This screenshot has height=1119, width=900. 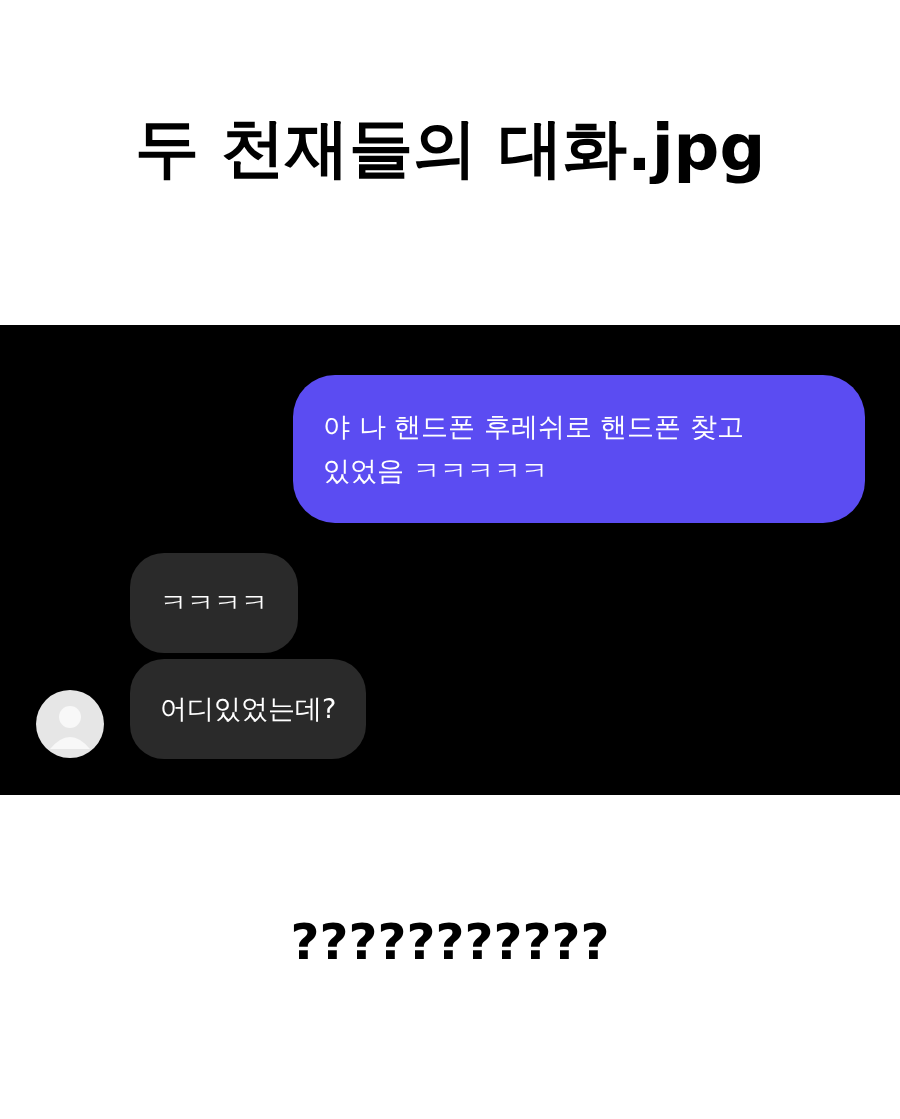 What do you see at coordinates (579, 449) in the screenshot?
I see `sent-message: 야 나 핸드폰 후레쉬로 핸드폰 찾고 있었음 ㅋㅋㅋㅋㅋ` at bounding box center [579, 449].